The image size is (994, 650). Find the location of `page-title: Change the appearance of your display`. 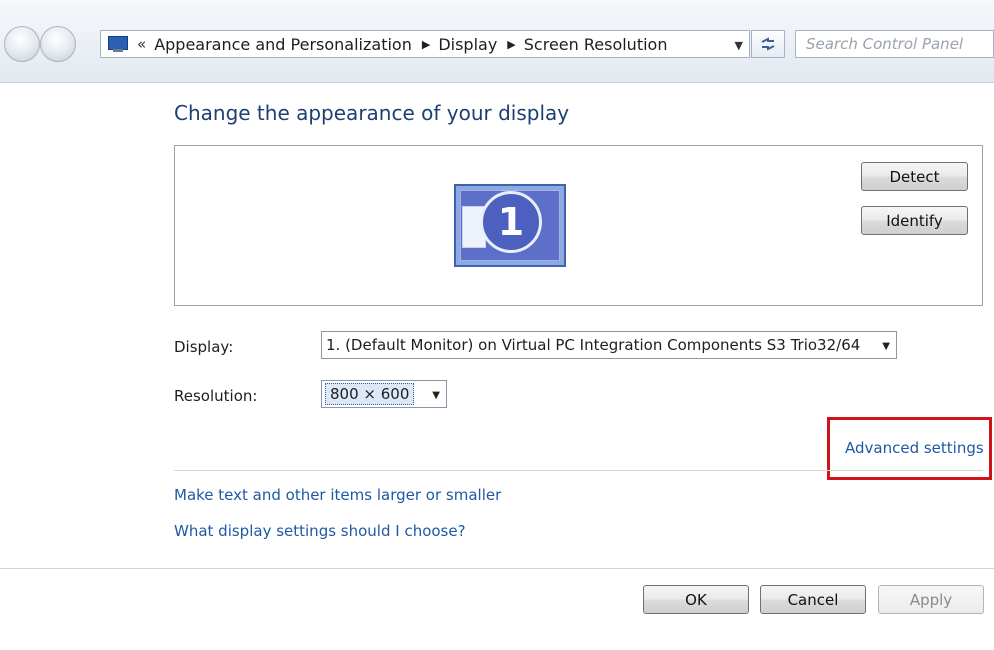

page-title: Change the appearance of your display is located at coordinates (372, 113).